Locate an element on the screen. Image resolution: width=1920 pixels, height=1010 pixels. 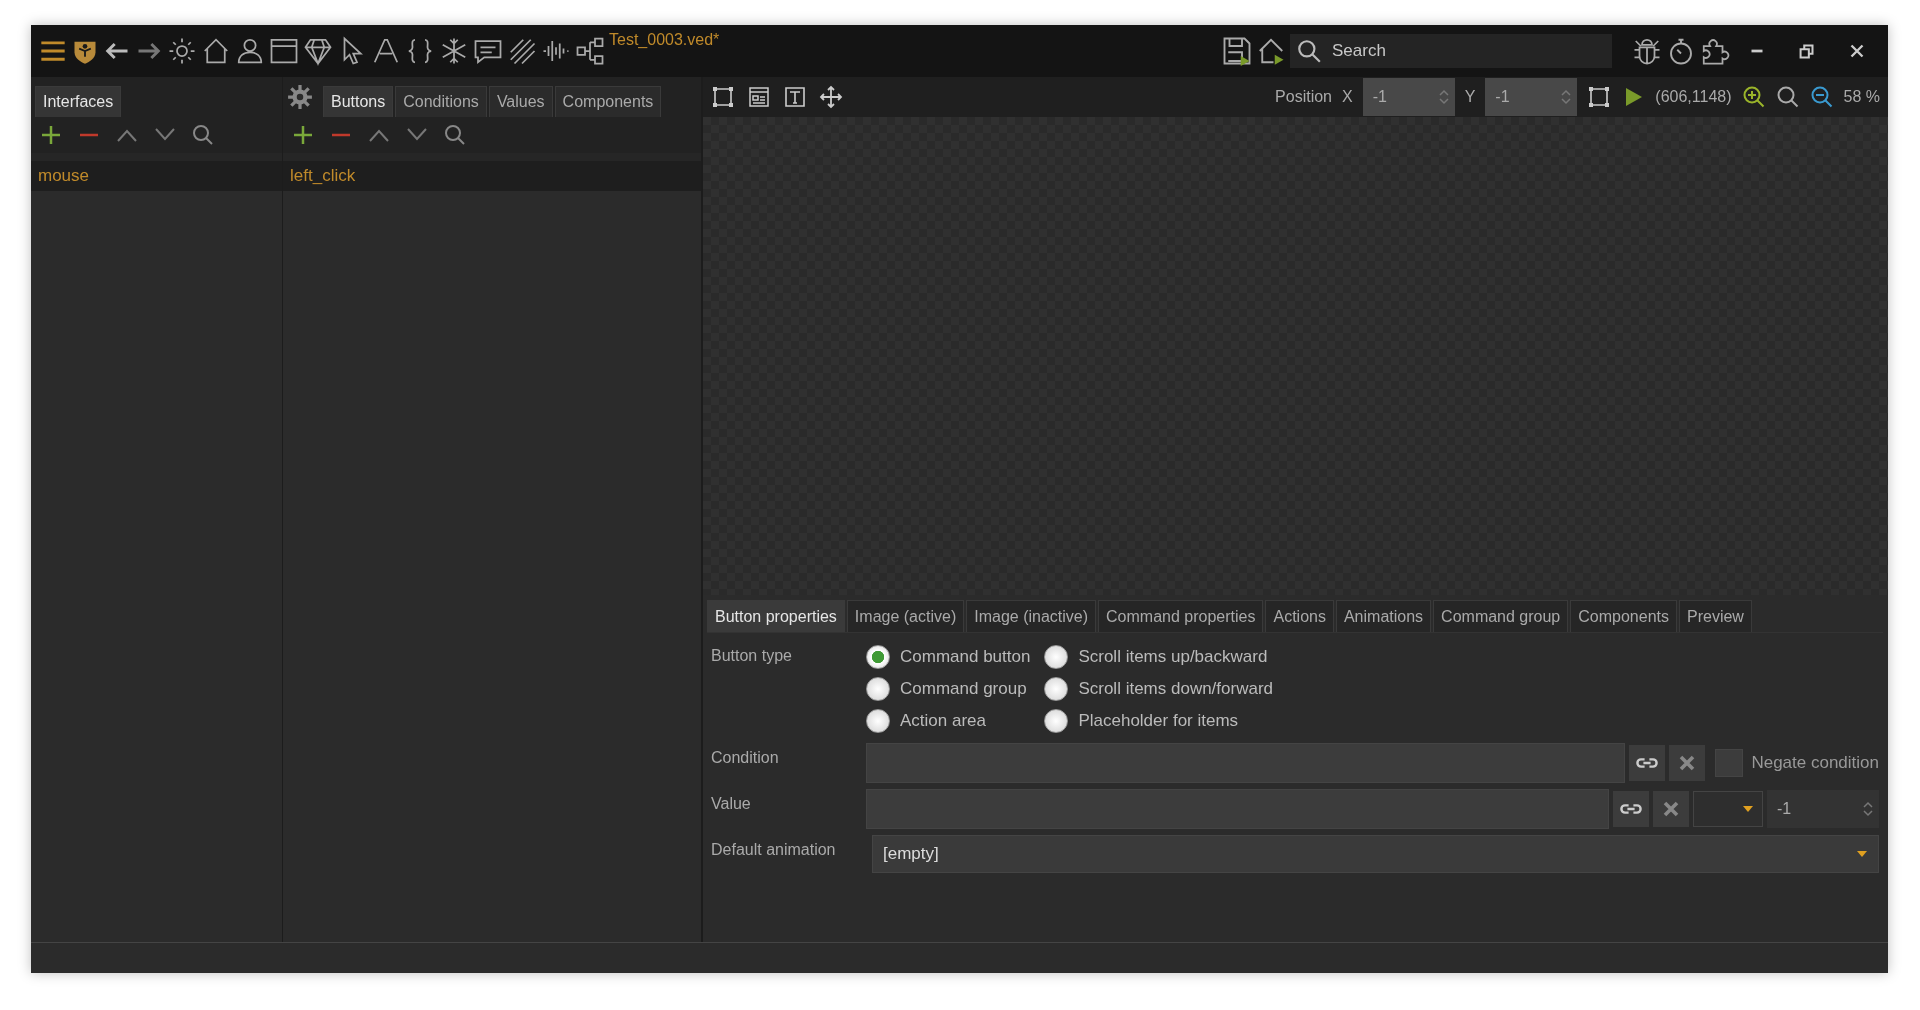
x-spinbox: -1 is located at coordinates (1408, 97).